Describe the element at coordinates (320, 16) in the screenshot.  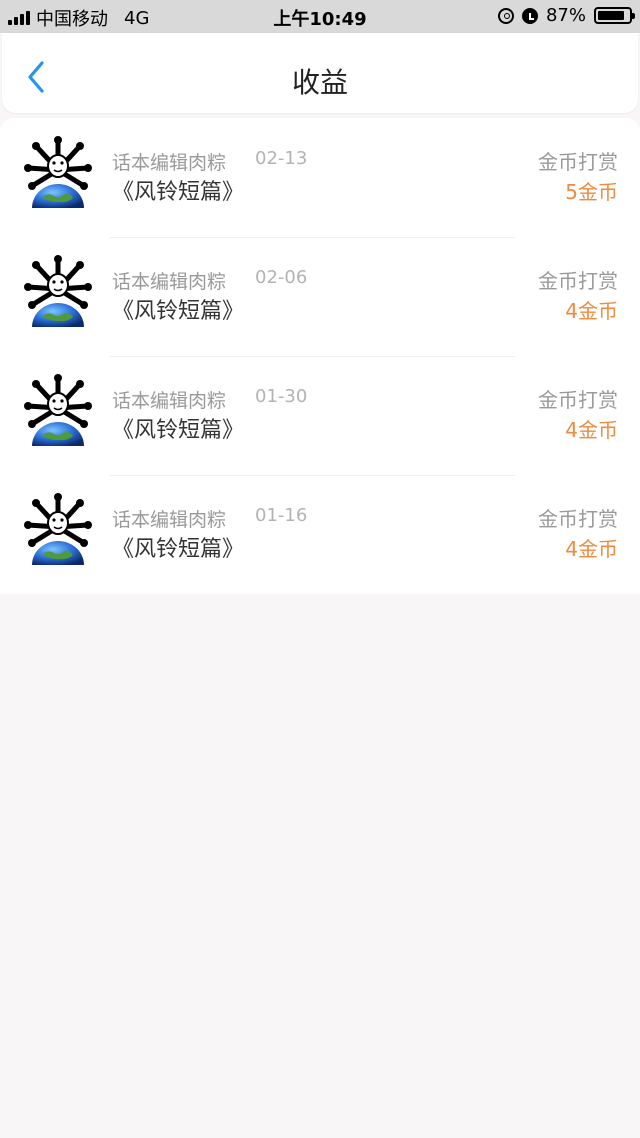
I see `status-bar: 中国移动 4G 上午10:49 87%` at that location.